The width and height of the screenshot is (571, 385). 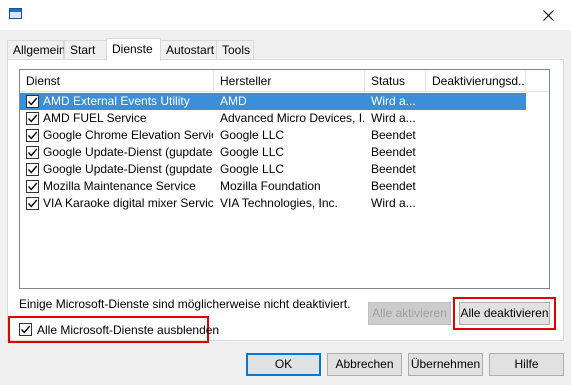 I want to click on help-button: Hilfe, so click(x=526, y=364).